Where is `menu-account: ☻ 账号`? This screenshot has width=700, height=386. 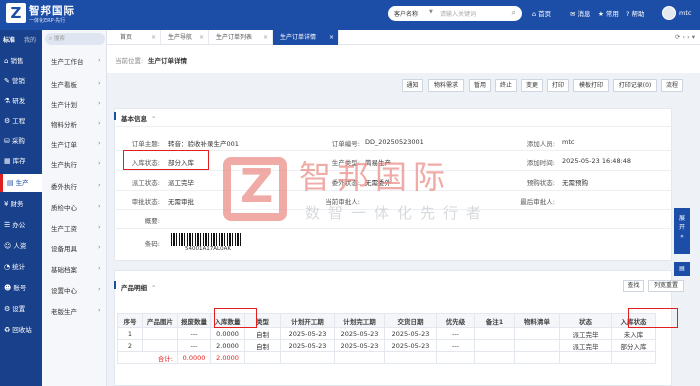 menu-account: ☻ 账号 is located at coordinates (21, 288).